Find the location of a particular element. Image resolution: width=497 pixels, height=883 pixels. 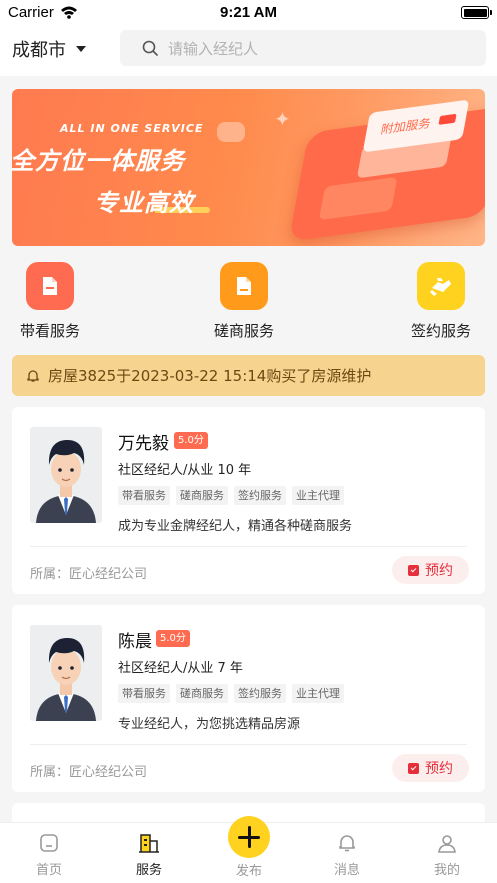

tab-messages: 消息 is located at coordinates (347, 854).